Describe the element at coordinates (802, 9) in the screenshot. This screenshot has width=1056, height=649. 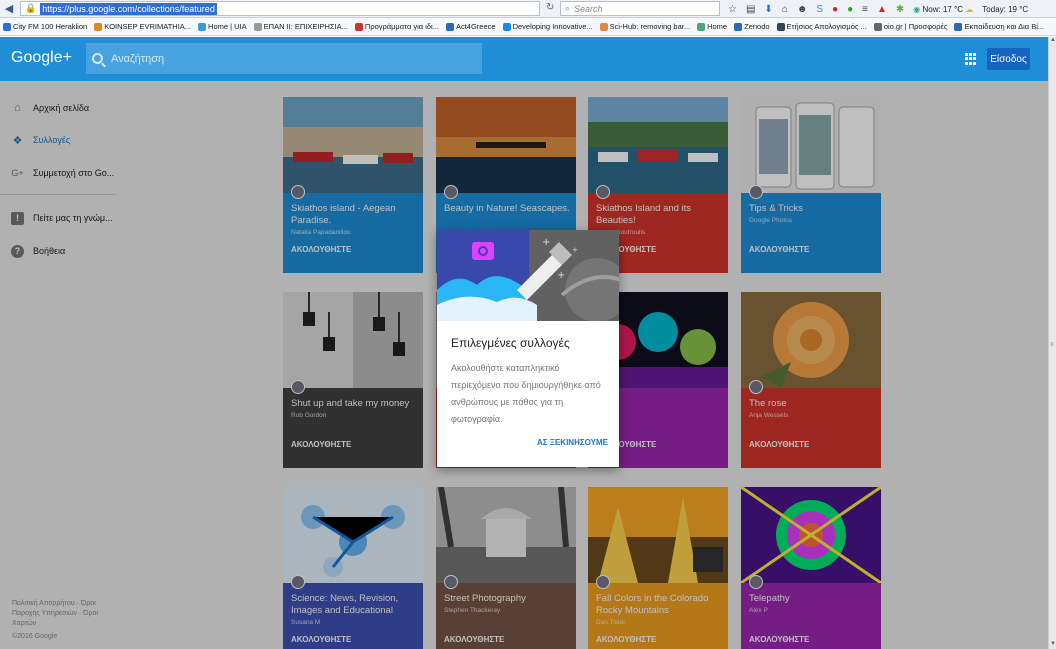
I see `chat-icon: ☻` at that location.